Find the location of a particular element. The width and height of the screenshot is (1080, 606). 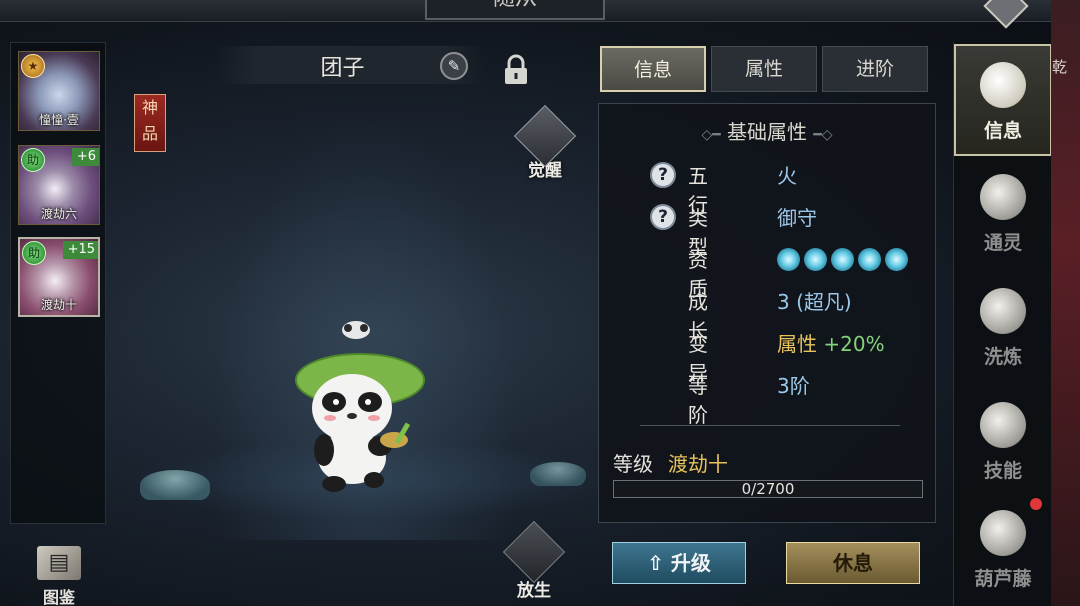

bird-icon is located at coordinates (534, 552).